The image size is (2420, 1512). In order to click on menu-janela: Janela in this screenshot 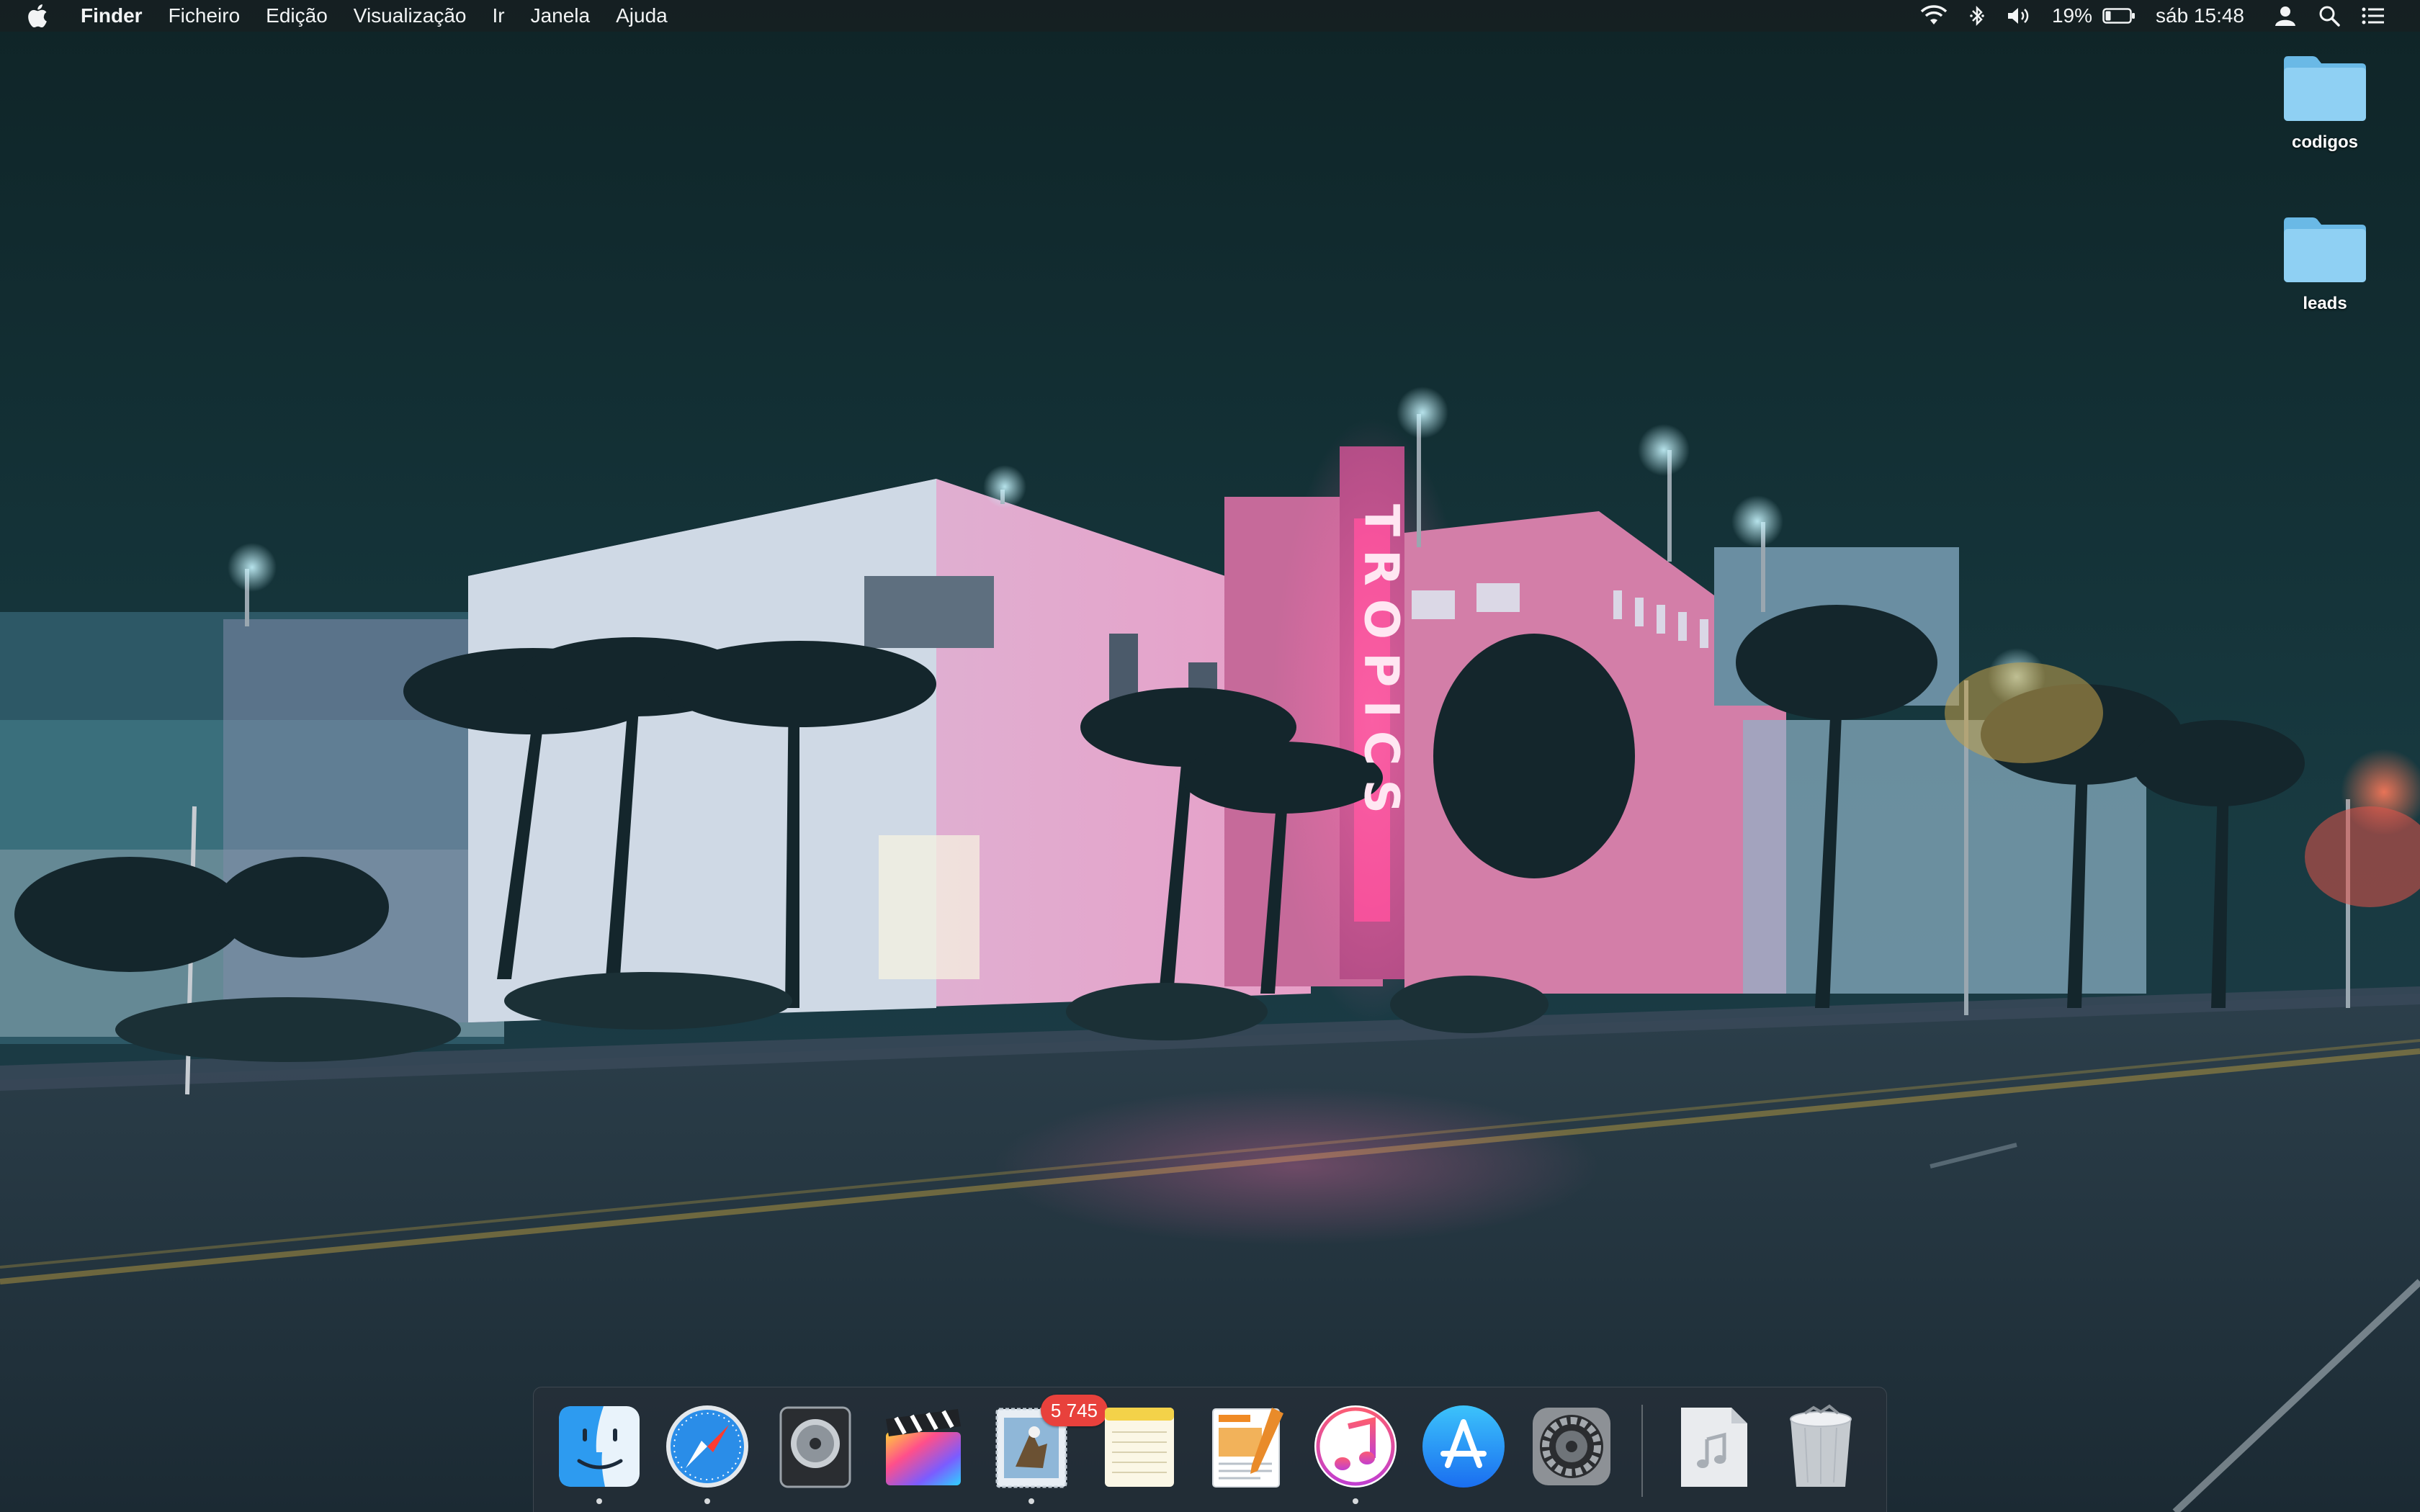, I will do `click(561, 16)`.